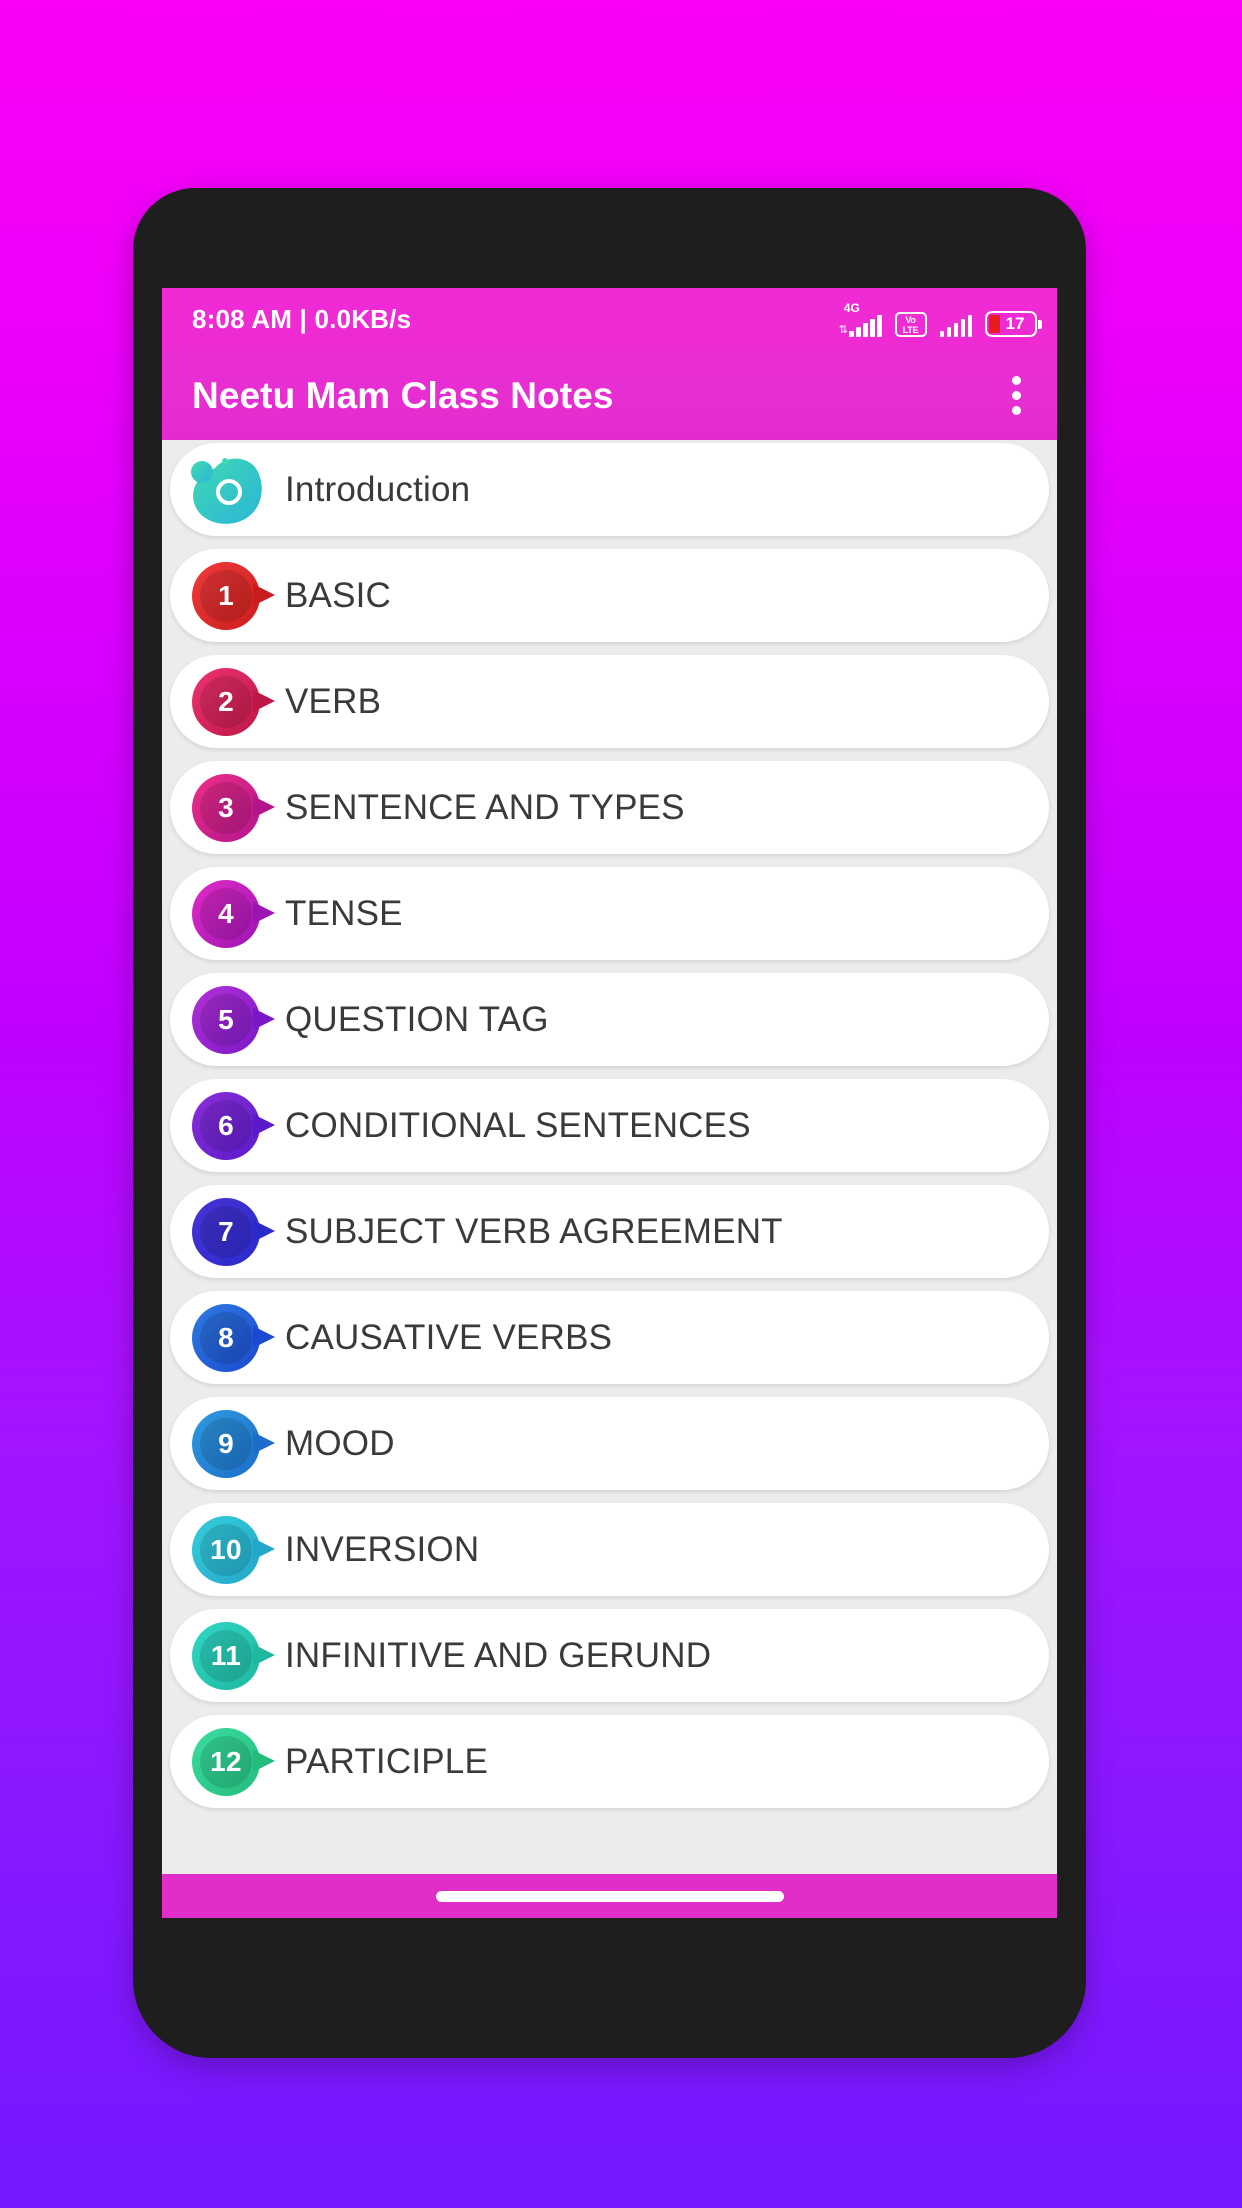 This screenshot has width=1242, height=2208. What do you see at coordinates (910, 319) in the screenshot?
I see `volte-top-text: Vo` at bounding box center [910, 319].